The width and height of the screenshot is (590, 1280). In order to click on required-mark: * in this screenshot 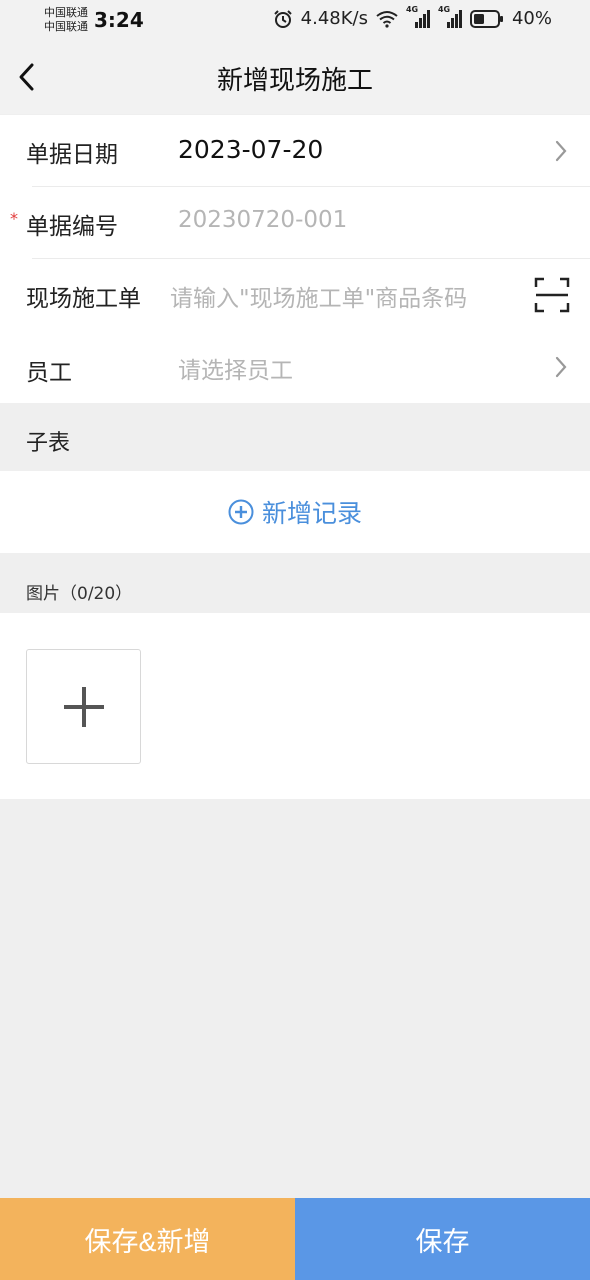, I will do `click(14, 218)`.